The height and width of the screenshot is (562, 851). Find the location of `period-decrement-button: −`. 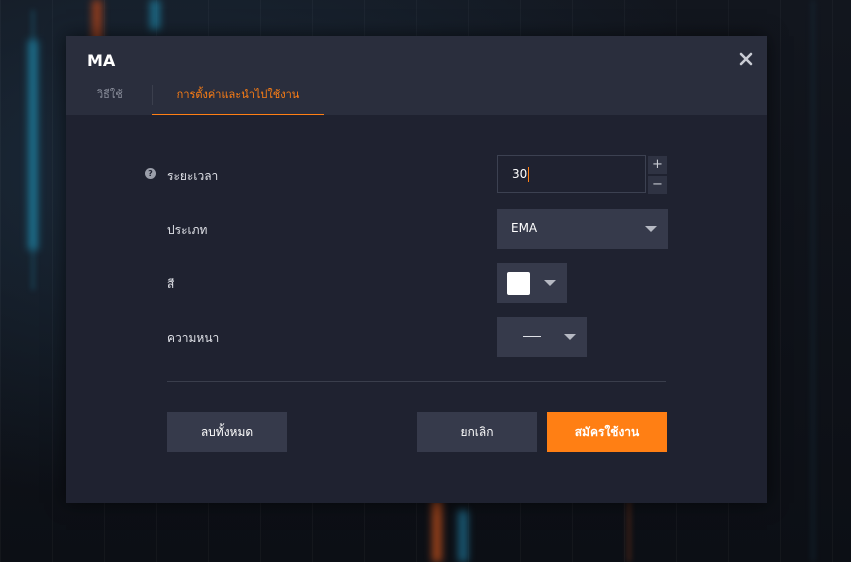

period-decrement-button: − is located at coordinates (657, 185).